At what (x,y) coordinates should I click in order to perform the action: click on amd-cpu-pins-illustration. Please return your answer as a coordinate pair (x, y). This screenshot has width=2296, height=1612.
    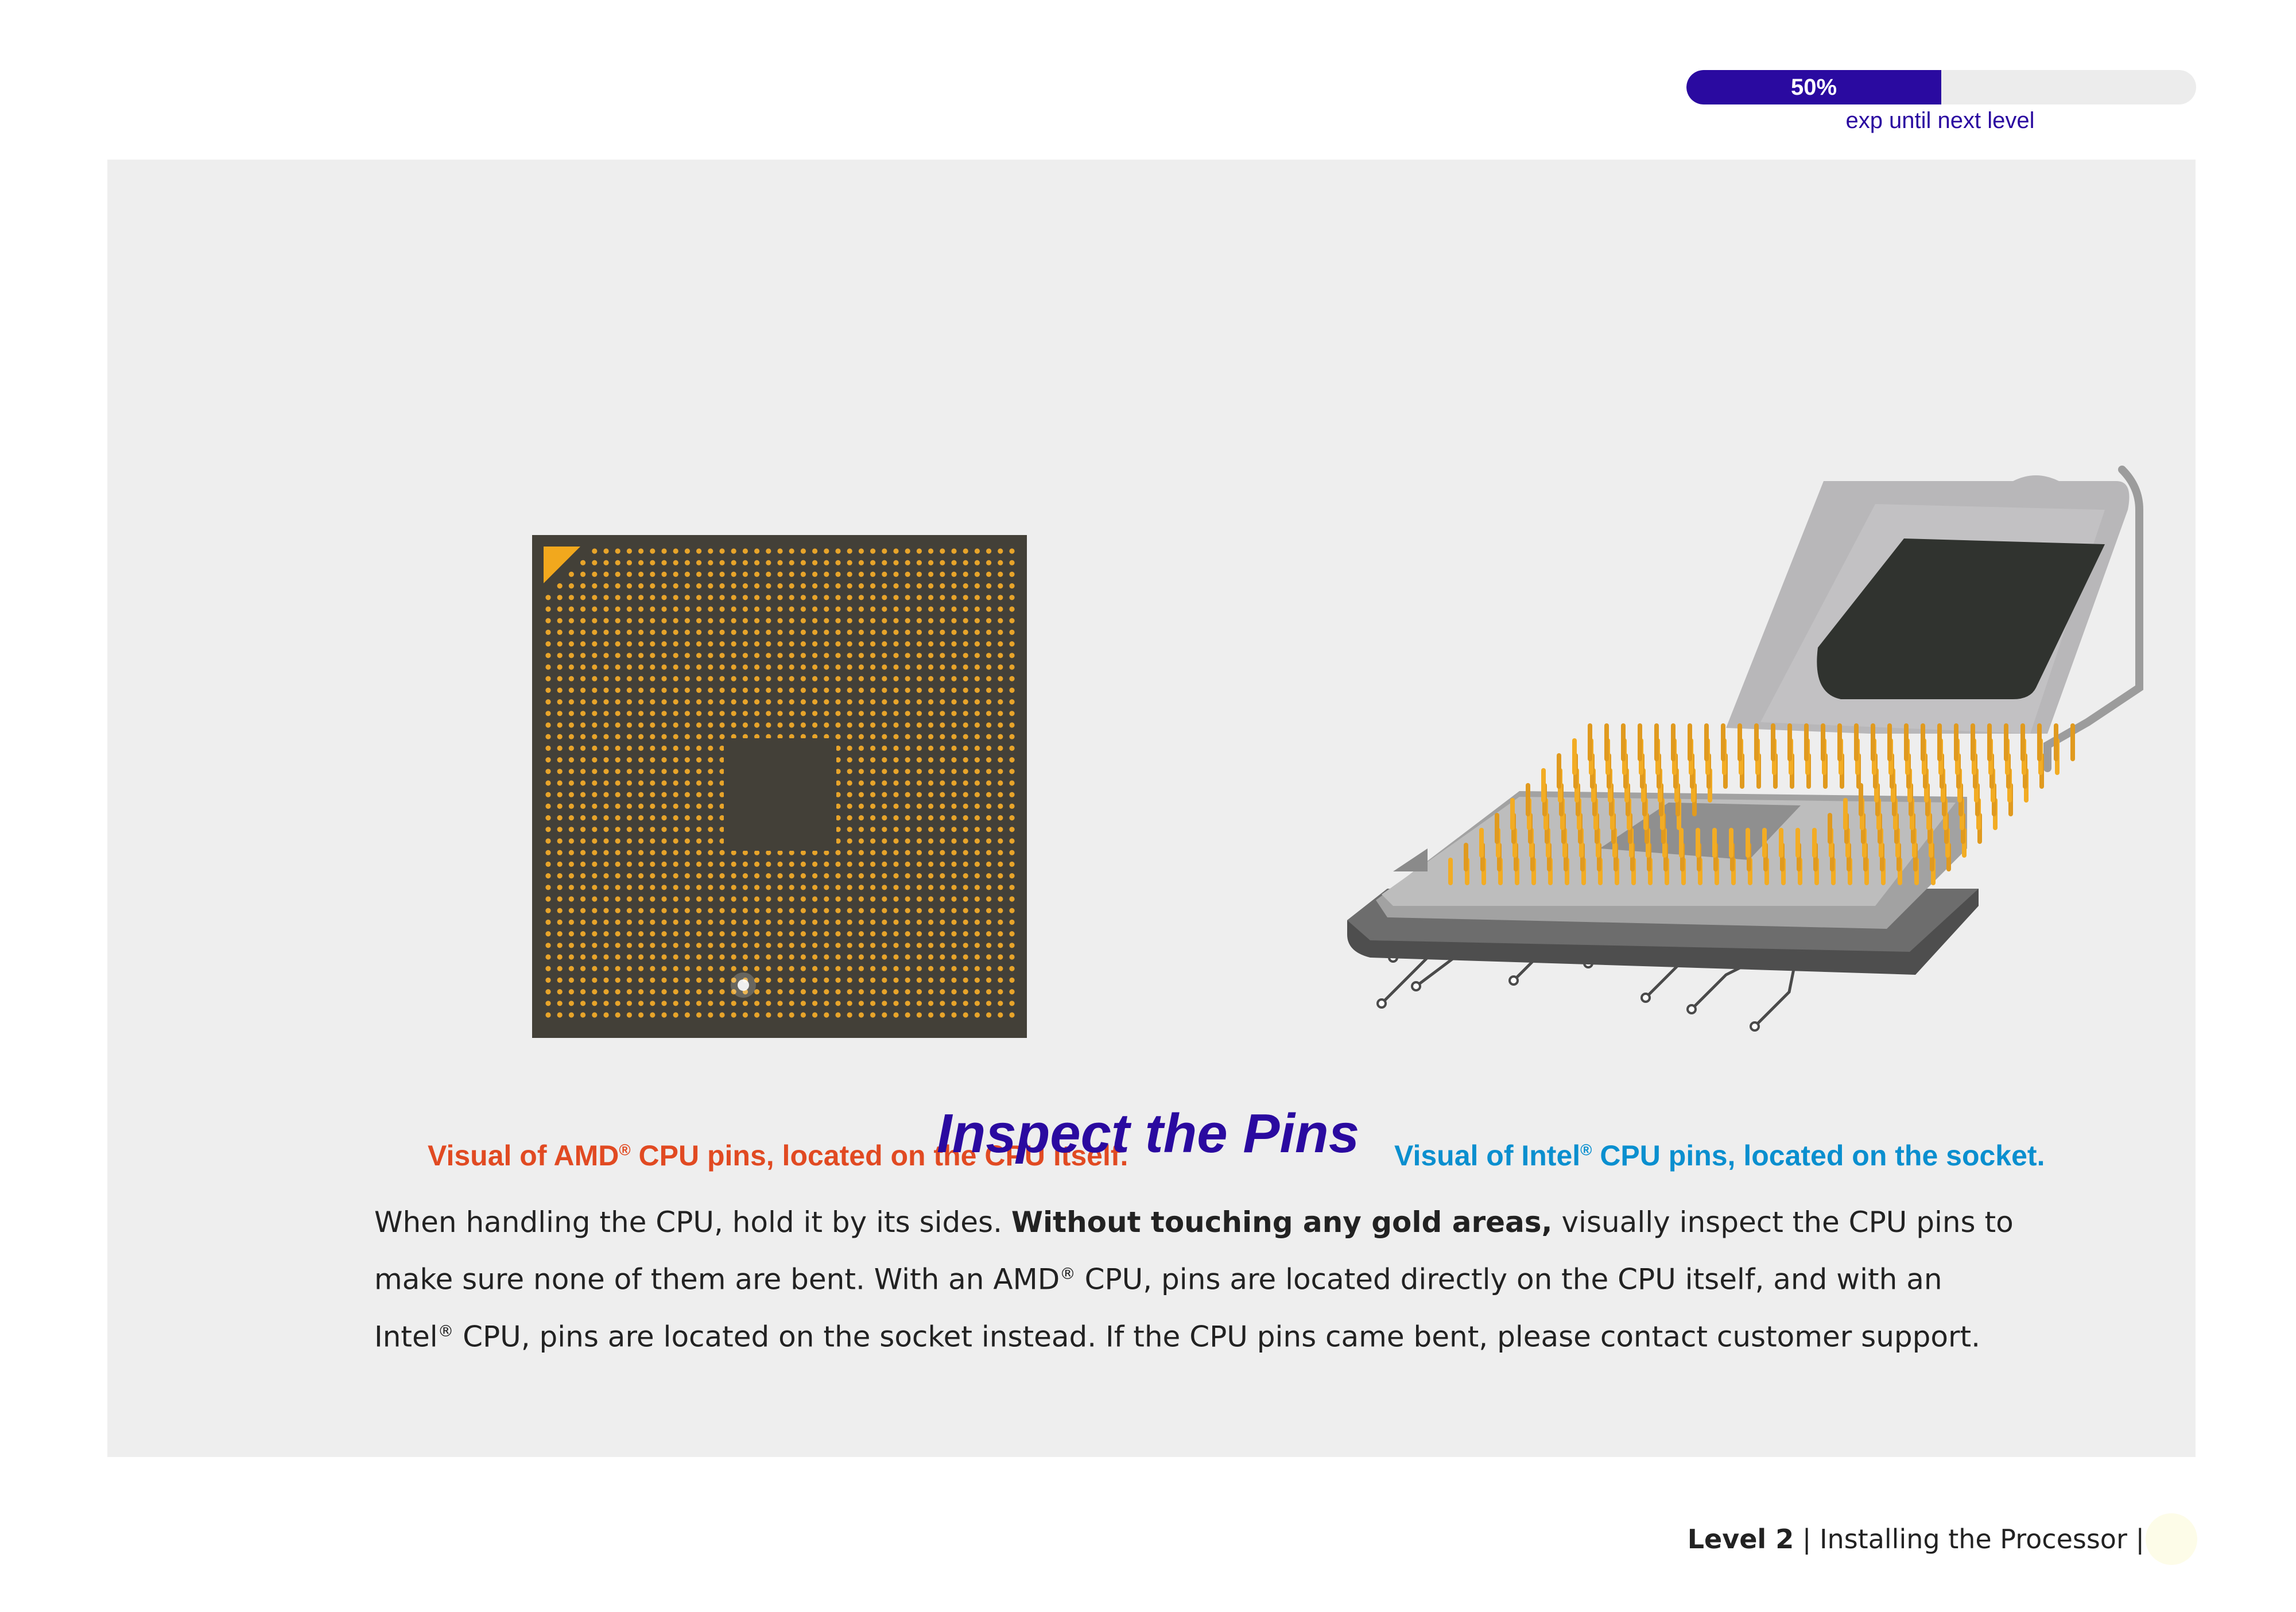
    Looking at the image, I should click on (779, 786).